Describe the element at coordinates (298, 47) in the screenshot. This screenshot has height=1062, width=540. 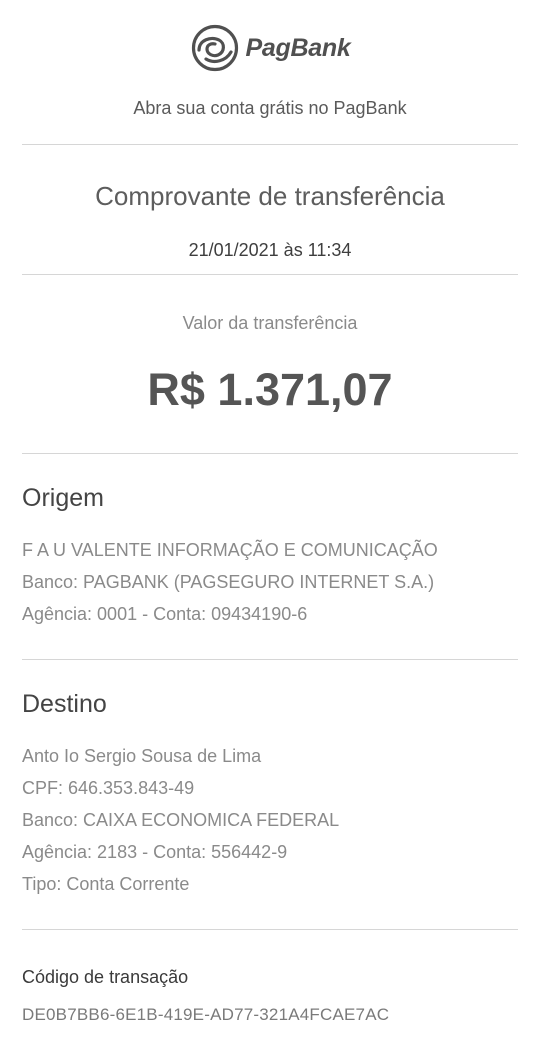
I see `brand-name: PagBank` at that location.